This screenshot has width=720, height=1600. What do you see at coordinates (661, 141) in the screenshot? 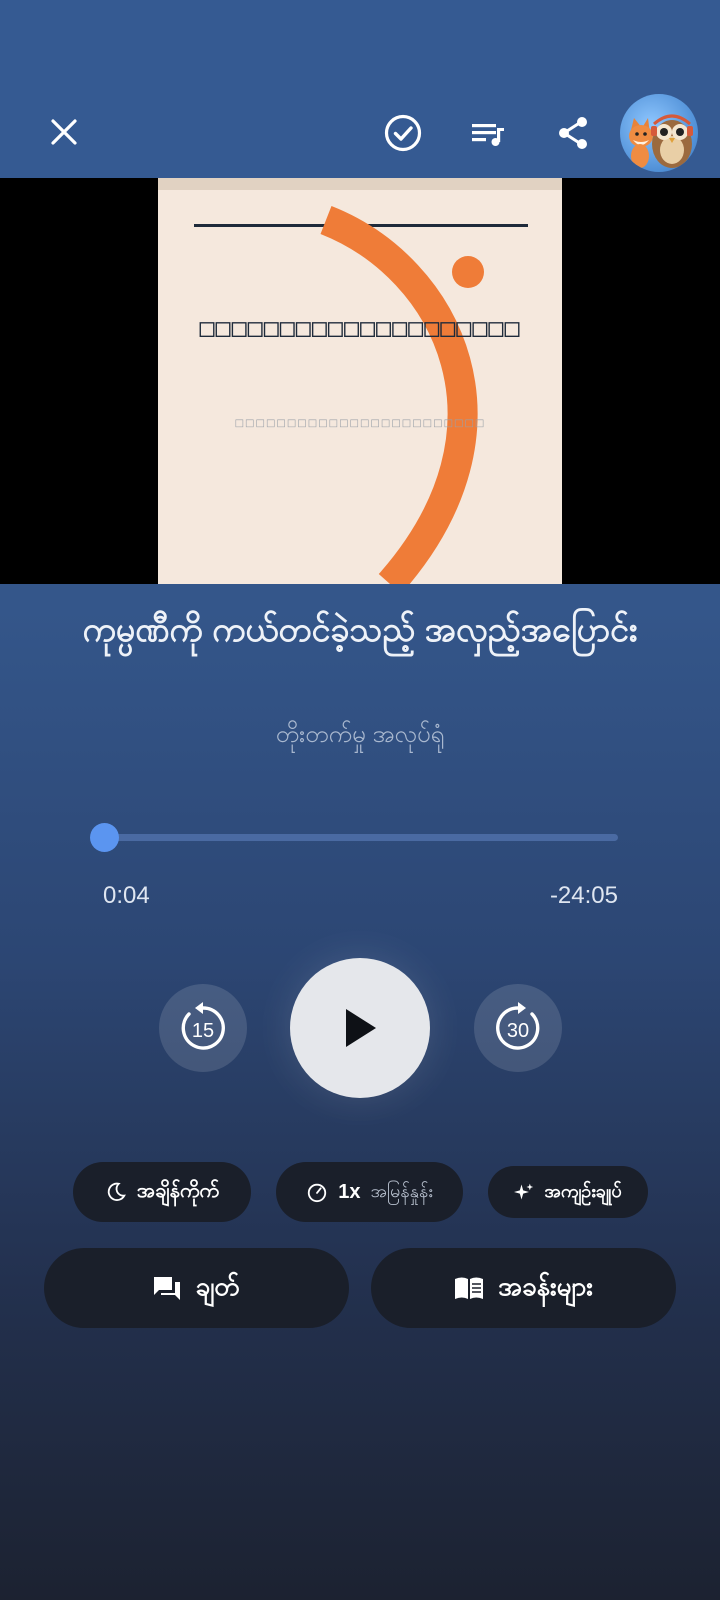
I see `fox-and-owl-avatar` at bounding box center [661, 141].